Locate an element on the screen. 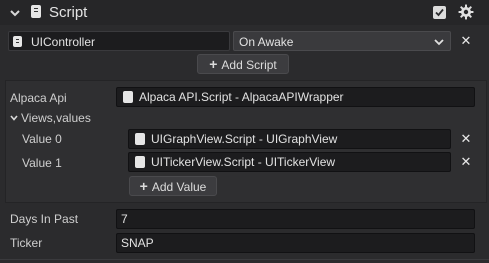 This screenshot has width=489, height=263. value-0-value: UIGraphView.Script - UIGraphView is located at coordinates (244, 139).